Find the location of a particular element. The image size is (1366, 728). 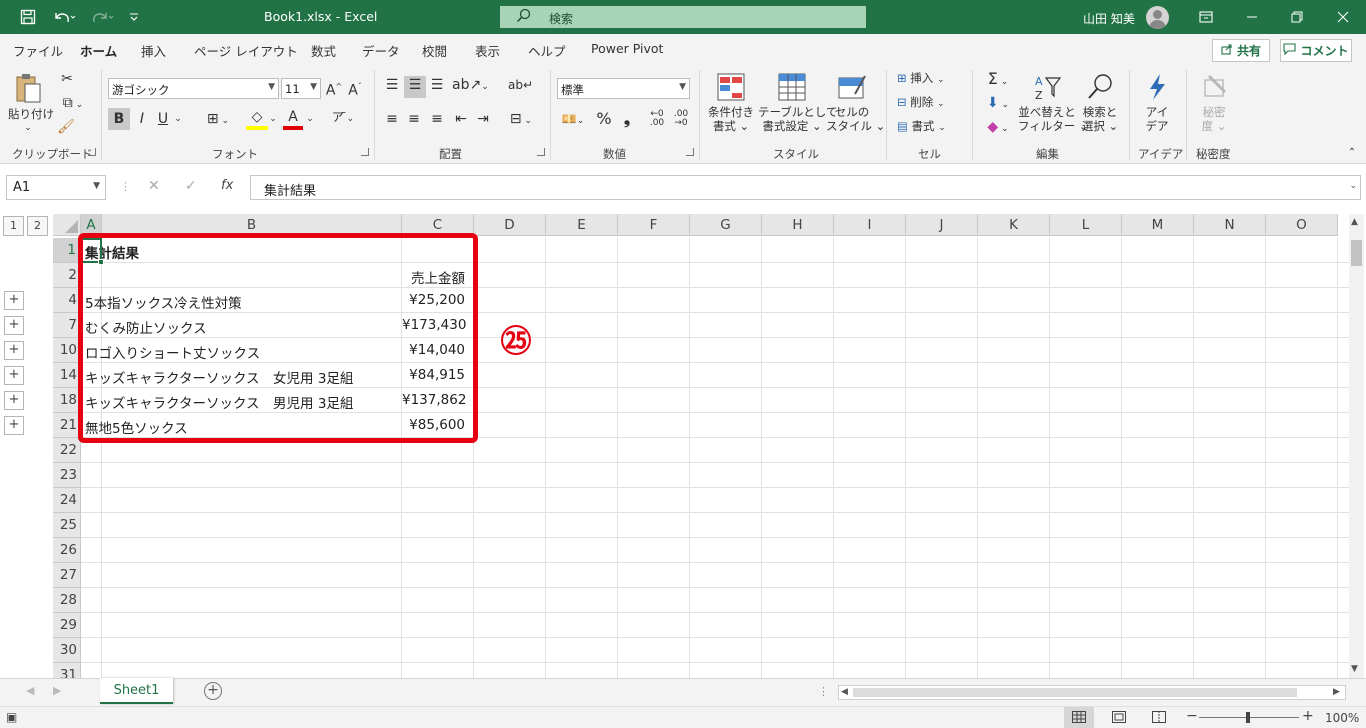

paste-button: 貼り付け ⌄ is located at coordinates (31, 103).